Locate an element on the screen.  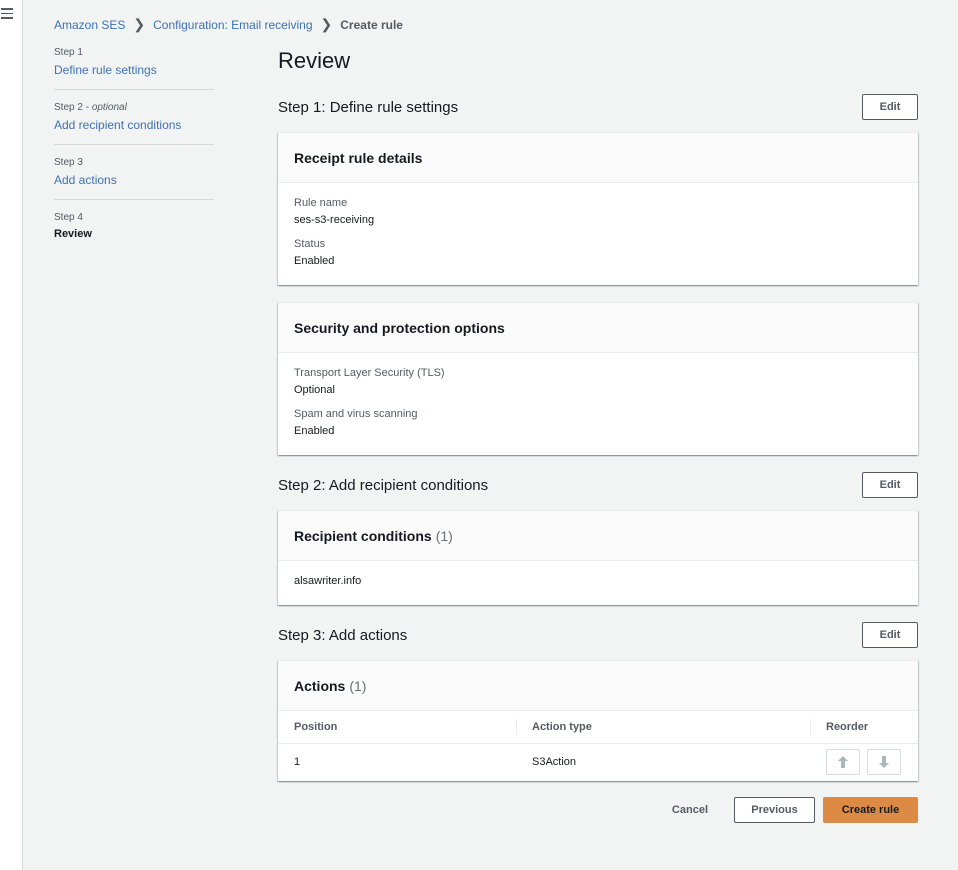
step-link-add-recipient-conditions: Add recipient conditions is located at coordinates (134, 125).